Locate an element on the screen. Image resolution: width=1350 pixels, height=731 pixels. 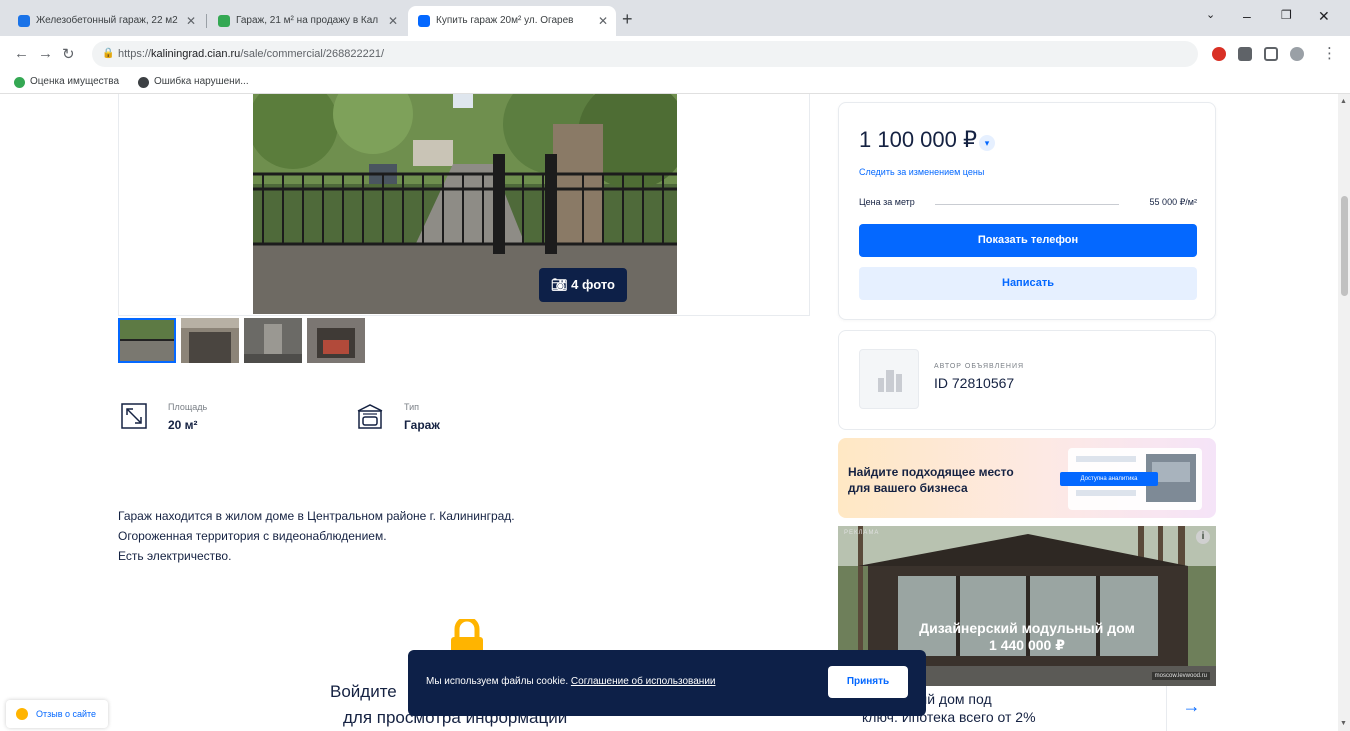
url-path: /sale/commercial/268822221/ is located at coordinates (312, 54).